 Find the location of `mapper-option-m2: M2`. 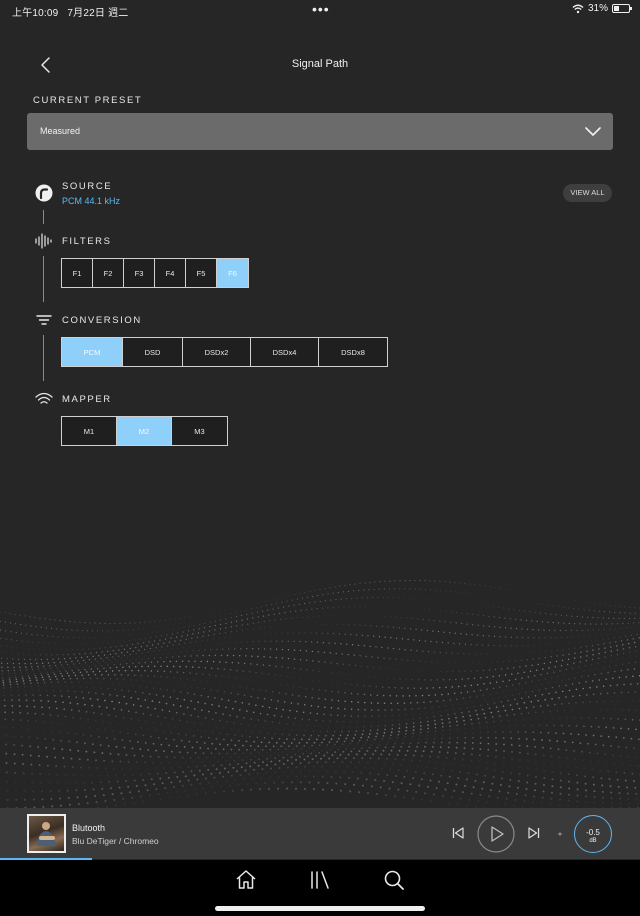

mapper-option-m2: M2 is located at coordinates (144, 431).